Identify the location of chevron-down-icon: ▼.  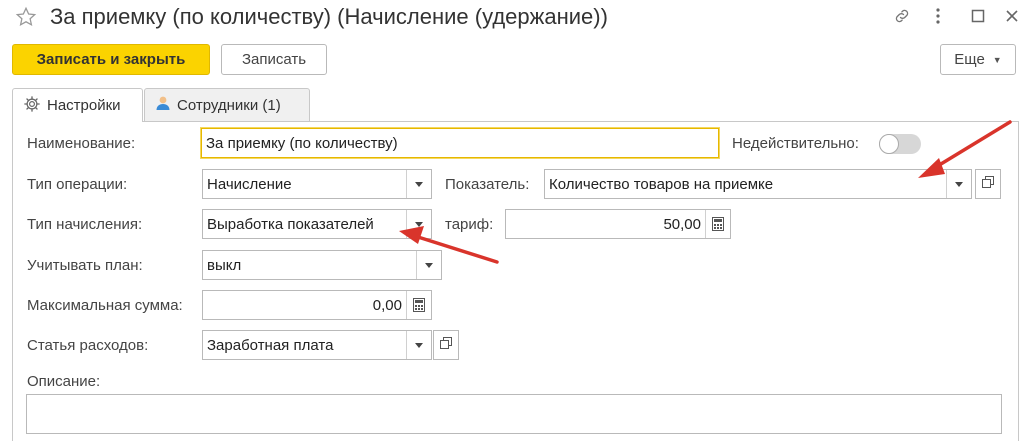
(997, 59).